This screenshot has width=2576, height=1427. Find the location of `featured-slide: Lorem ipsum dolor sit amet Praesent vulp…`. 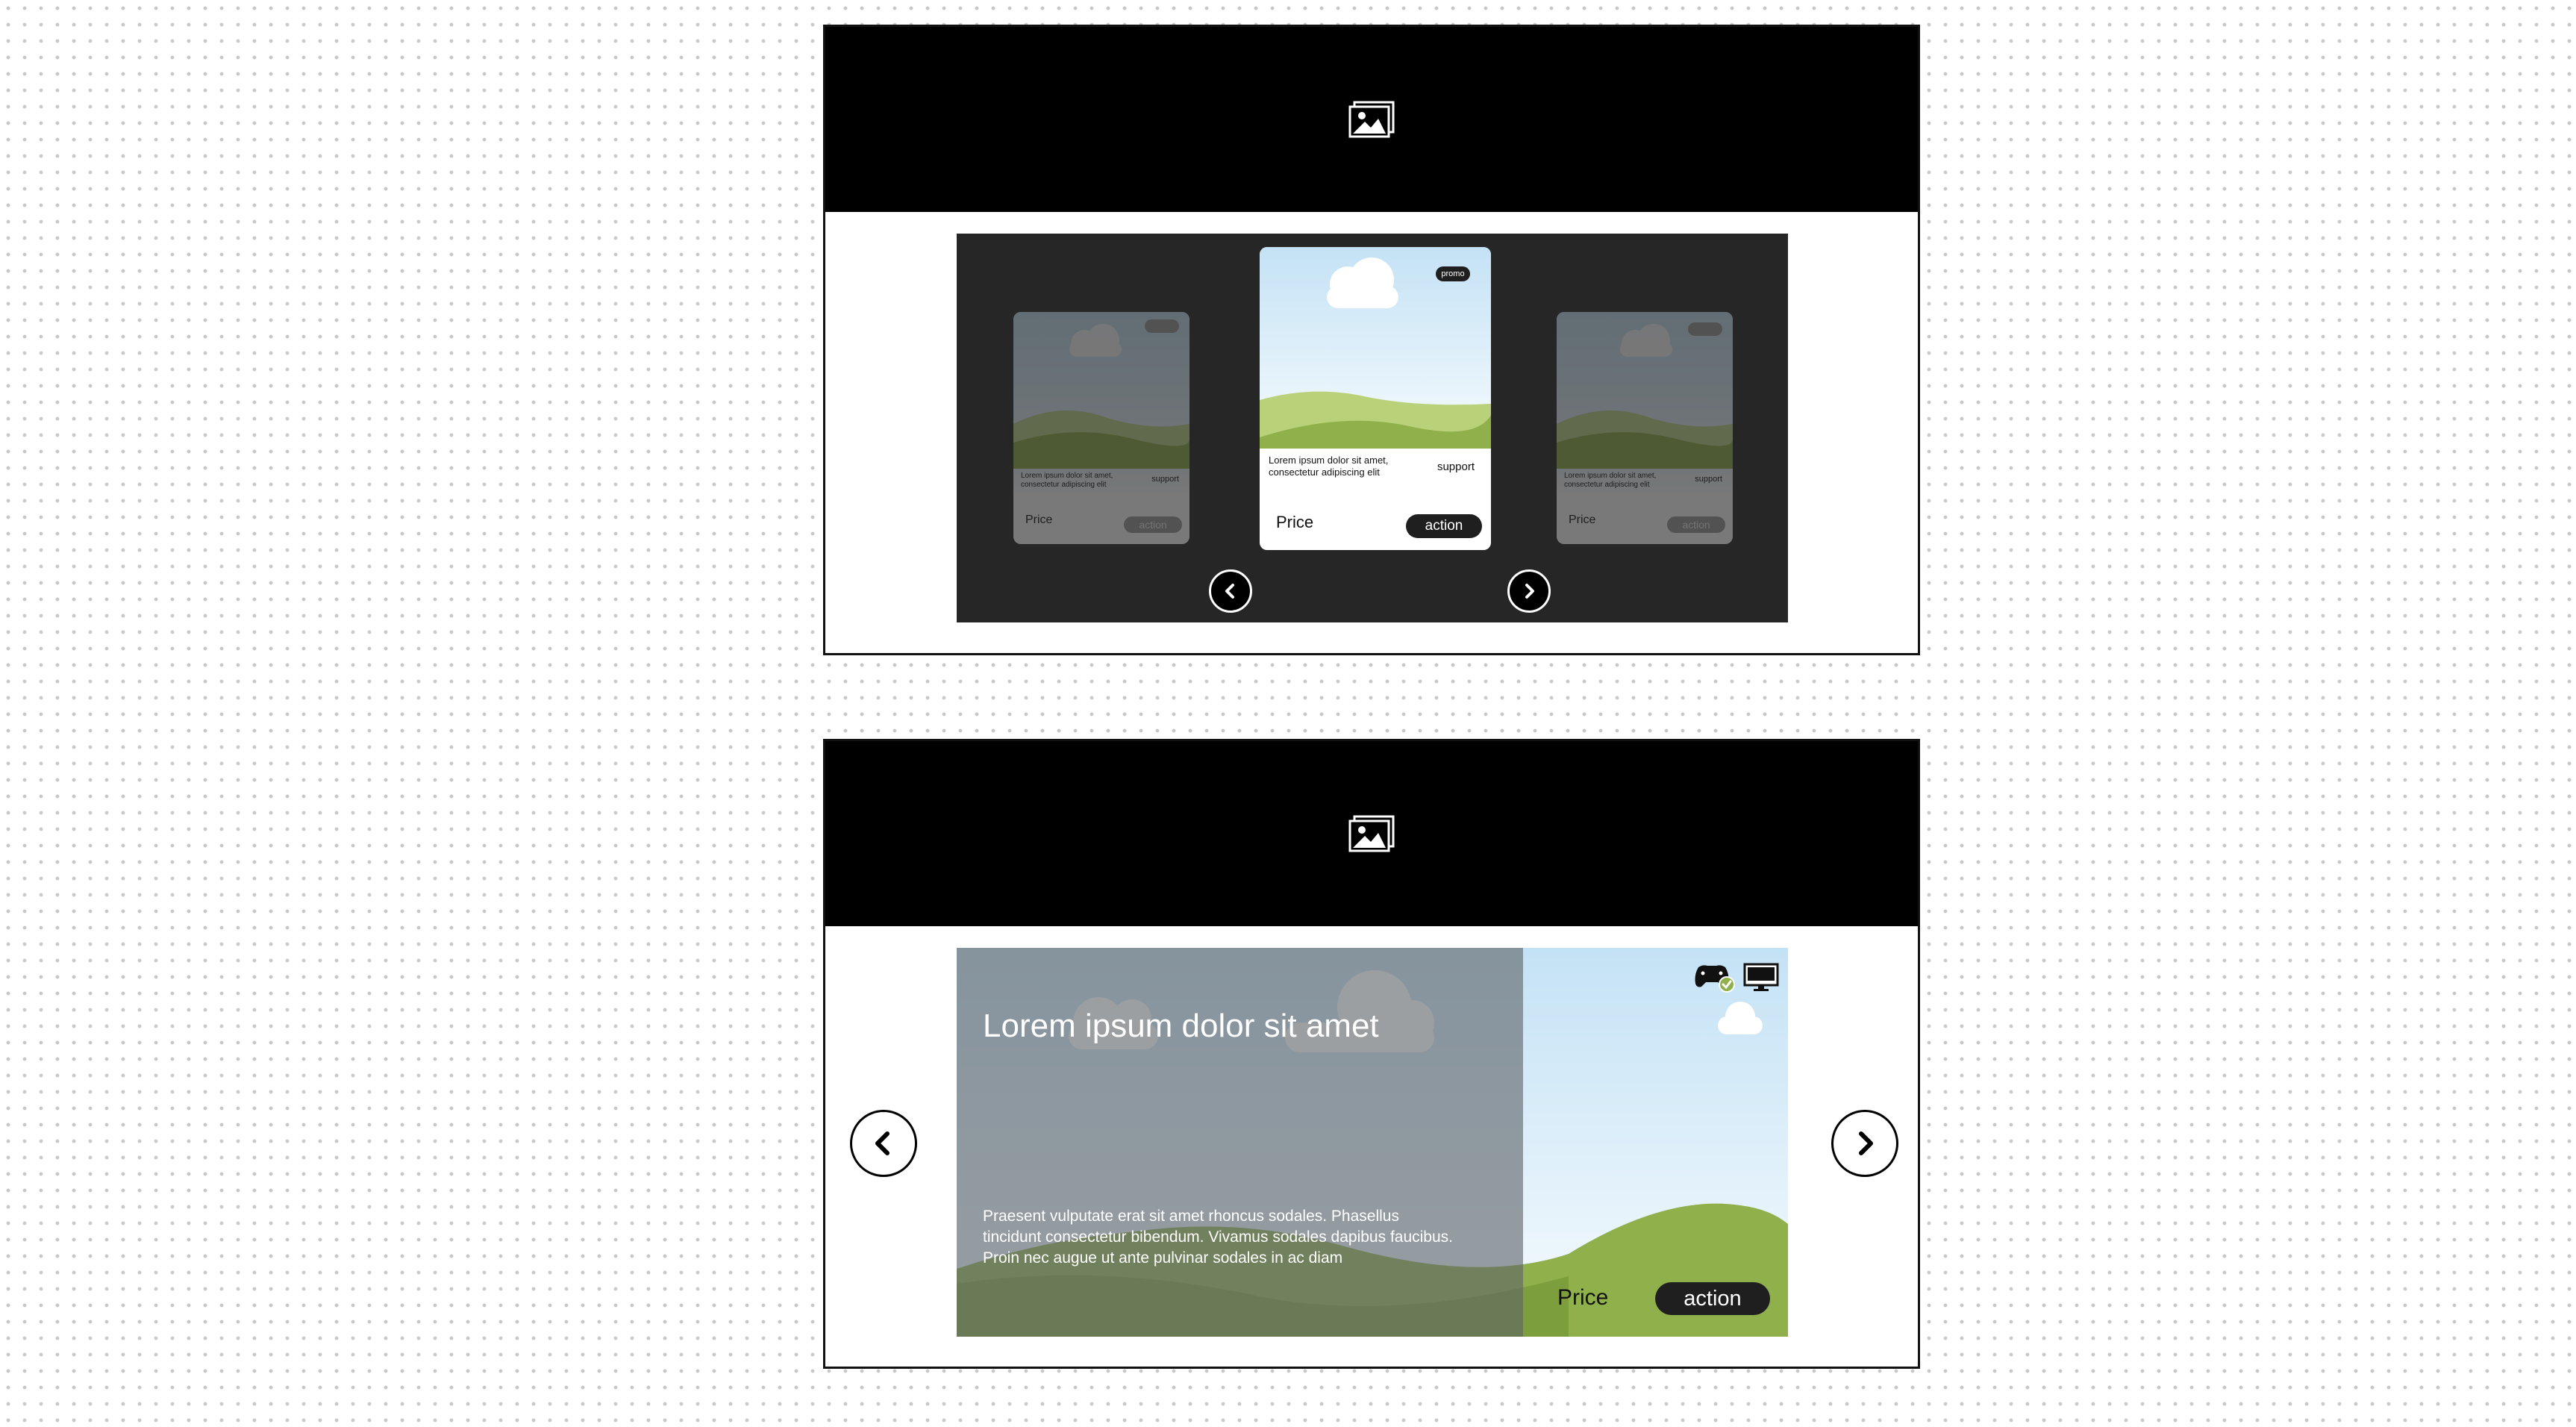

featured-slide: Lorem ipsum dolor sit amet Praesent vulp… is located at coordinates (1372, 1142).